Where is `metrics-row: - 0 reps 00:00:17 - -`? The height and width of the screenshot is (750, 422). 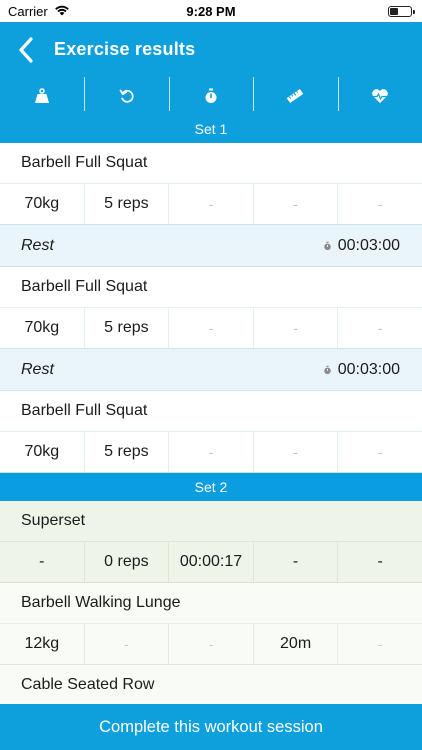
metrics-row: - 0 reps 00:00:17 - - is located at coordinates (211, 562).